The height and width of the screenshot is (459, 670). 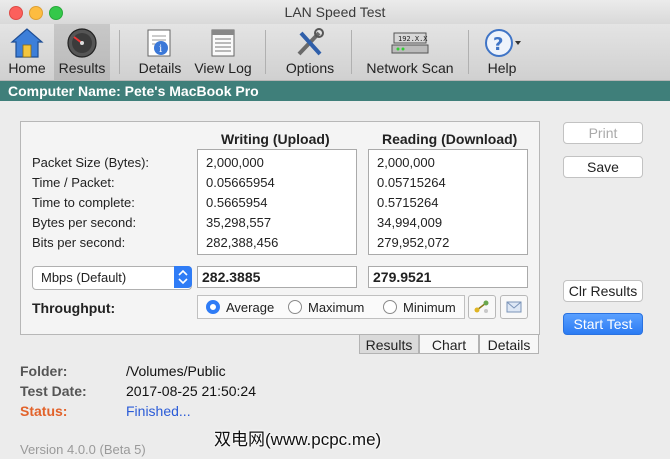 I want to click on results-button: Results, so click(x=82, y=52).